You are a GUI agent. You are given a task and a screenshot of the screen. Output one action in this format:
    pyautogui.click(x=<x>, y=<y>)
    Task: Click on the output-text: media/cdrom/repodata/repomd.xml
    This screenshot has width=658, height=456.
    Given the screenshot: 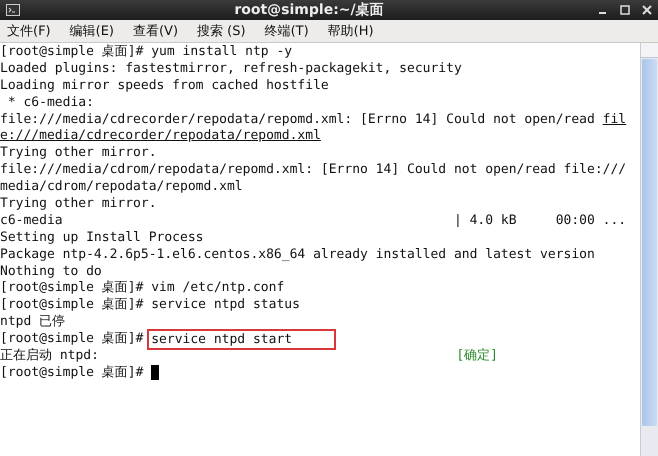 What is the action you would take?
    pyautogui.click(x=121, y=187)
    